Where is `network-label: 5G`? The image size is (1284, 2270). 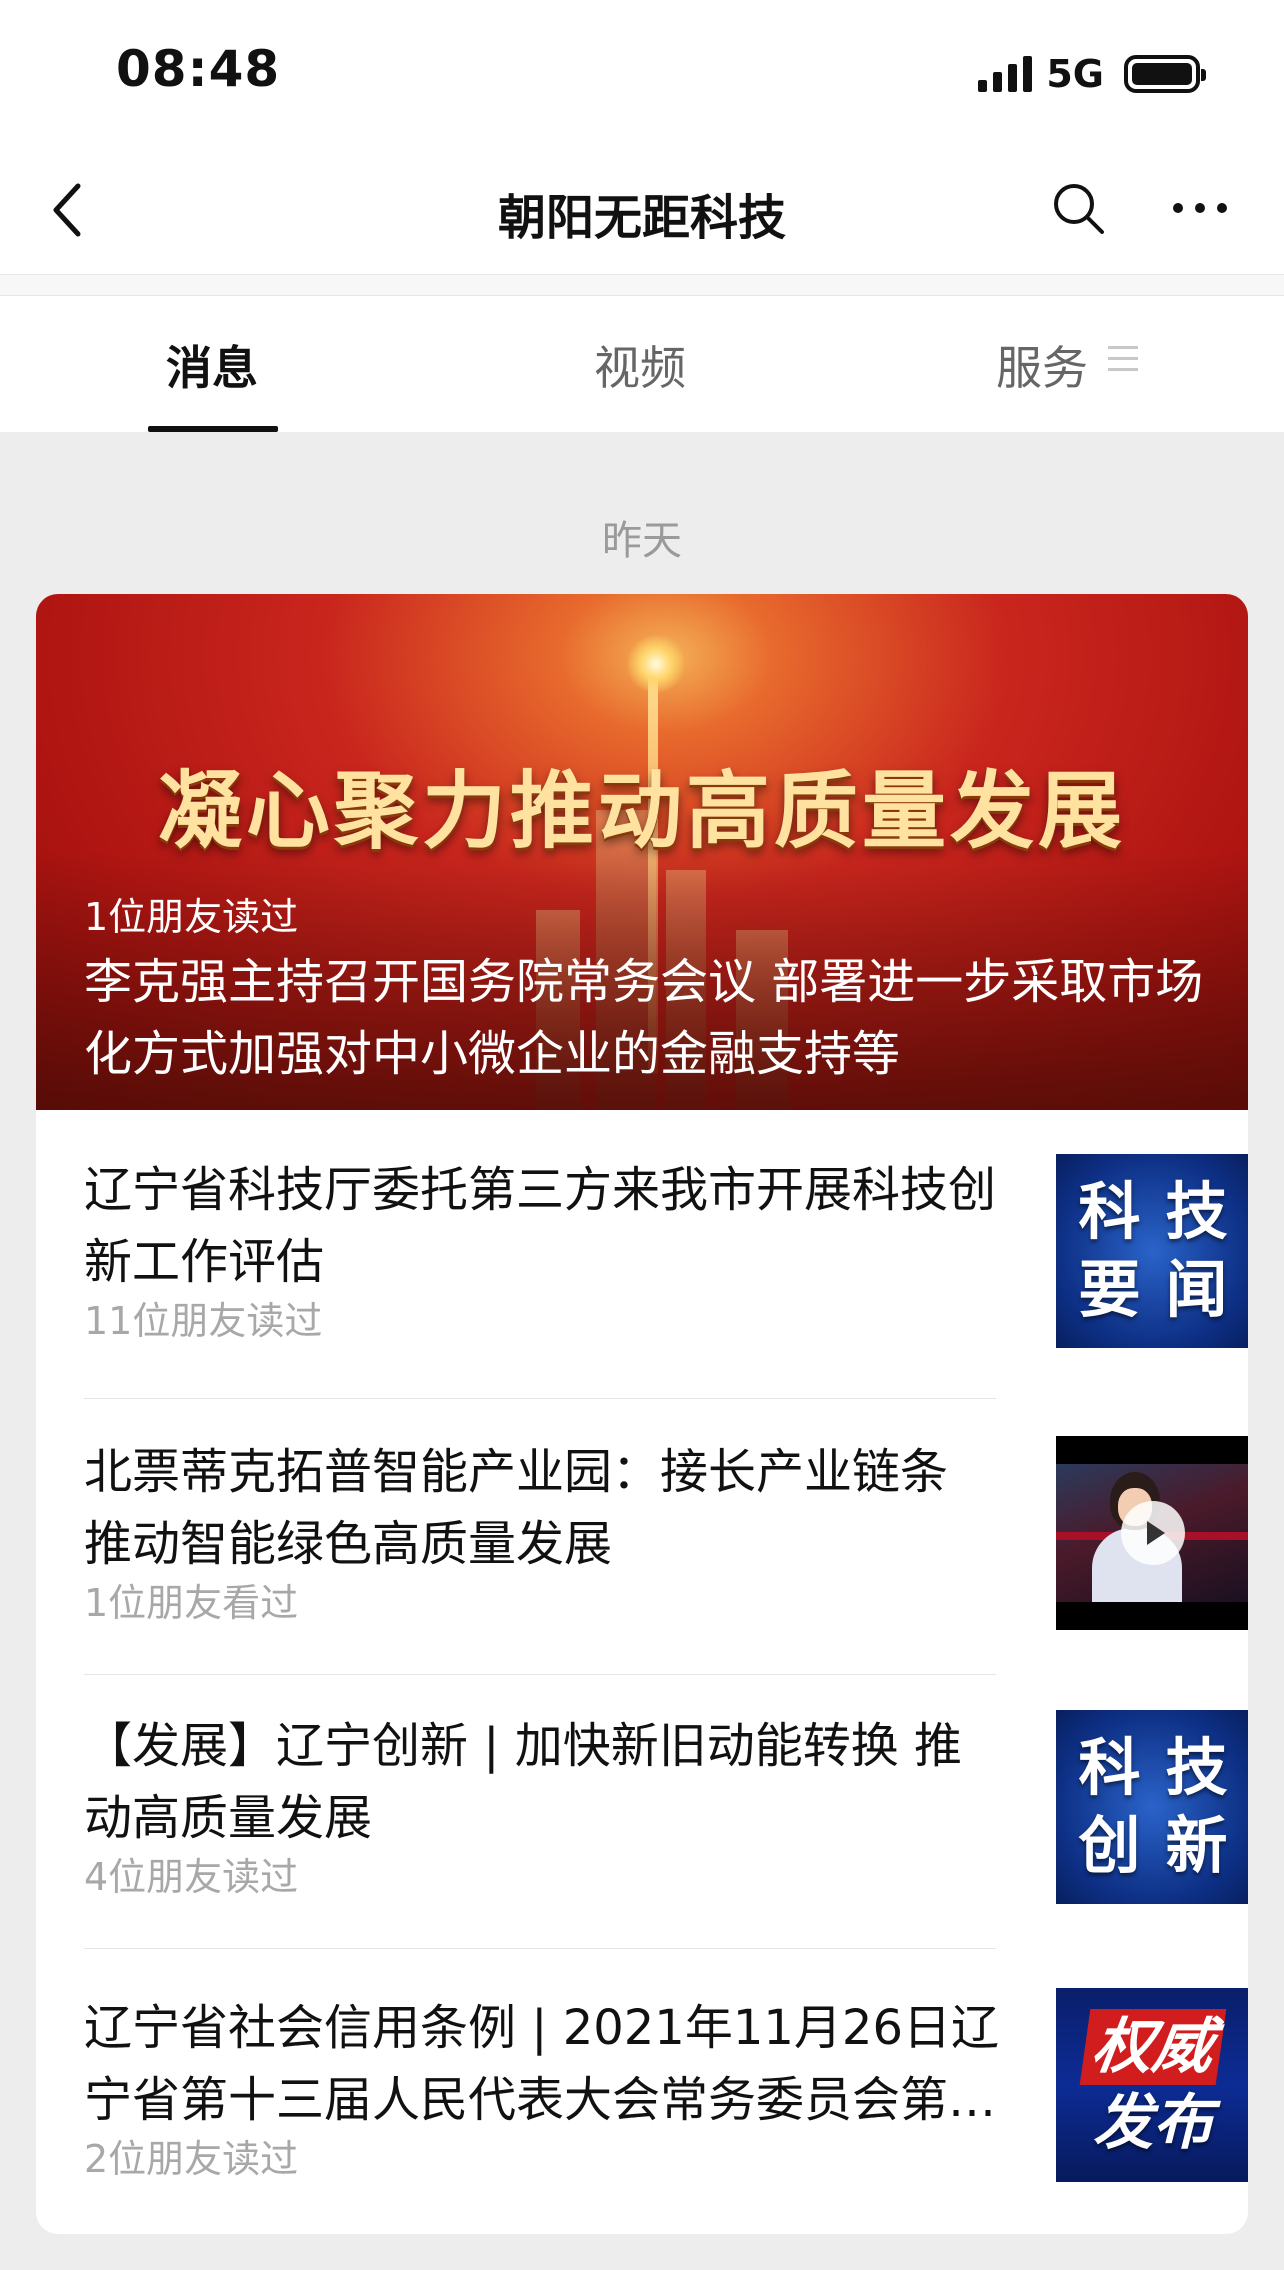 network-label: 5G is located at coordinates (1075, 74).